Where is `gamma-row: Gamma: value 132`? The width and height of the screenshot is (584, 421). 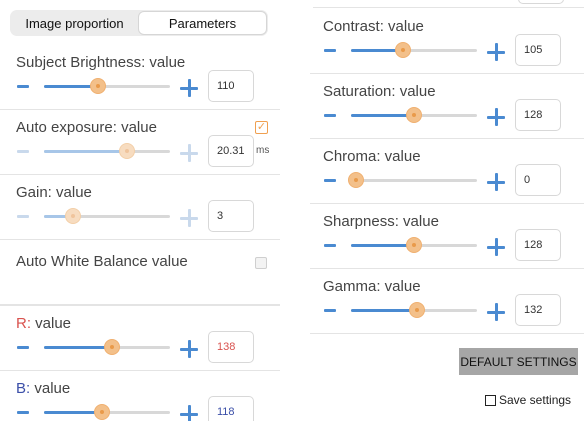
gamma-row: Gamma: value 132 is located at coordinates (447, 301).